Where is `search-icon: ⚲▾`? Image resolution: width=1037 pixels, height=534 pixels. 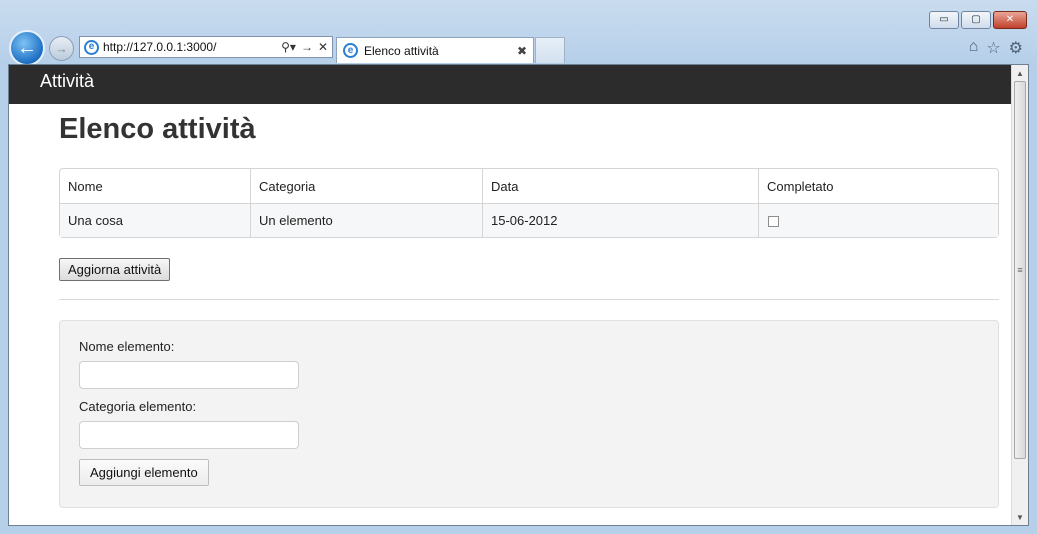
search-icon: ⚲▾ is located at coordinates (288, 47).